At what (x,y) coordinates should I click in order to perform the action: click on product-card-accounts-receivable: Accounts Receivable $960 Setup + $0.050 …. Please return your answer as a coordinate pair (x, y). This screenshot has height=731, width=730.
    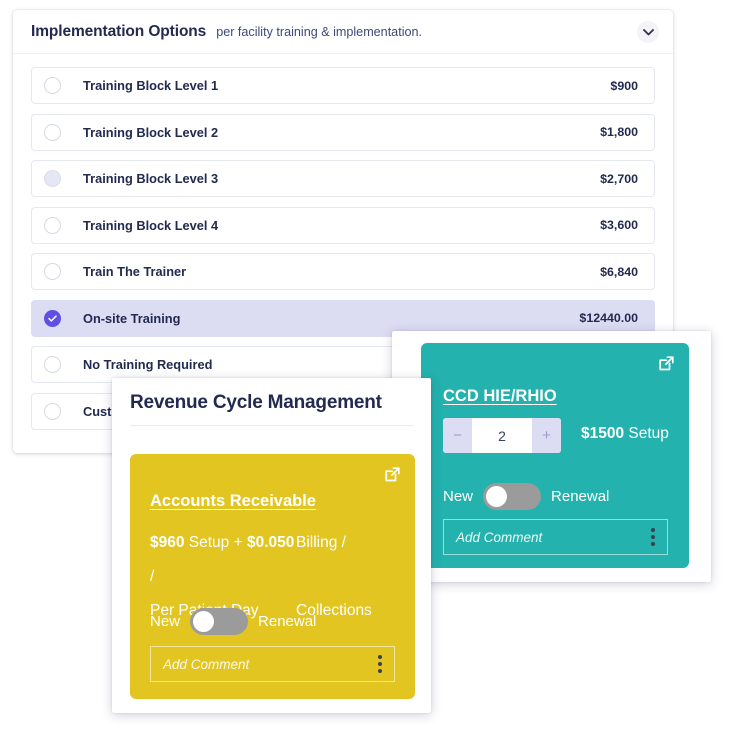
    Looking at the image, I should click on (272, 576).